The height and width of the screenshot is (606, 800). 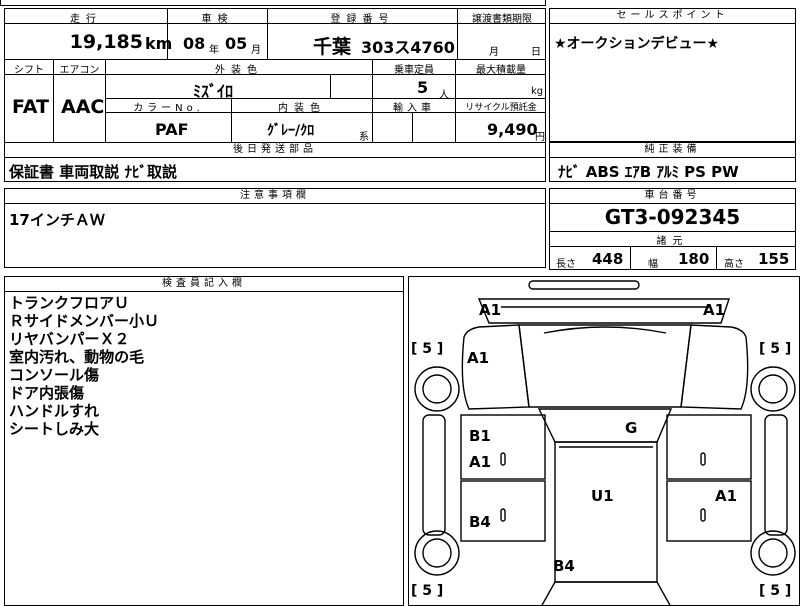 What do you see at coordinates (275, 150) in the screenshot?
I see `later-parts-label: 後日発送部品` at bounding box center [275, 150].